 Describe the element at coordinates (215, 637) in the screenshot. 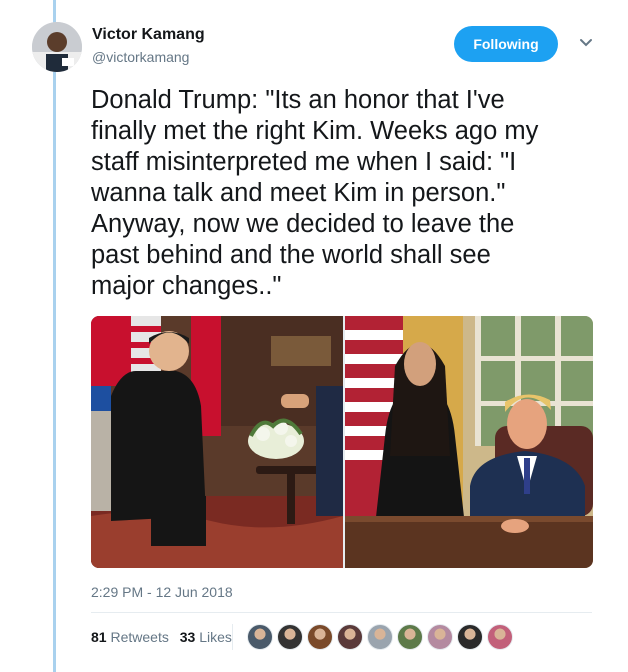

I see `likes-label: Likes` at that location.